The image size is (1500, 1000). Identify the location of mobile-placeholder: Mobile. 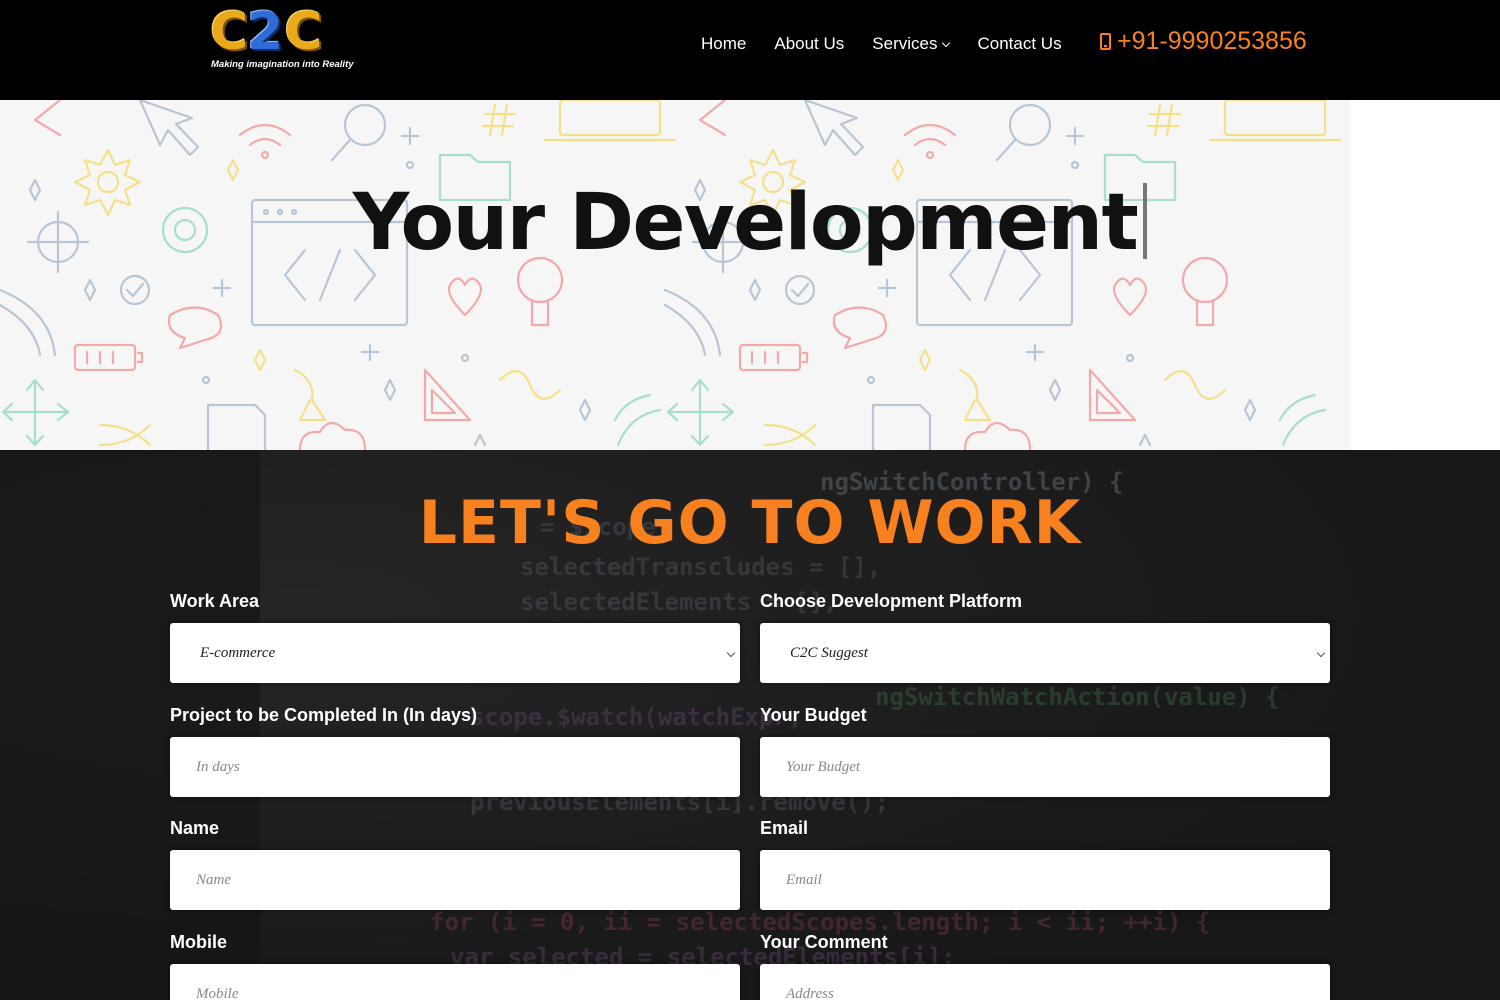
(217, 993).